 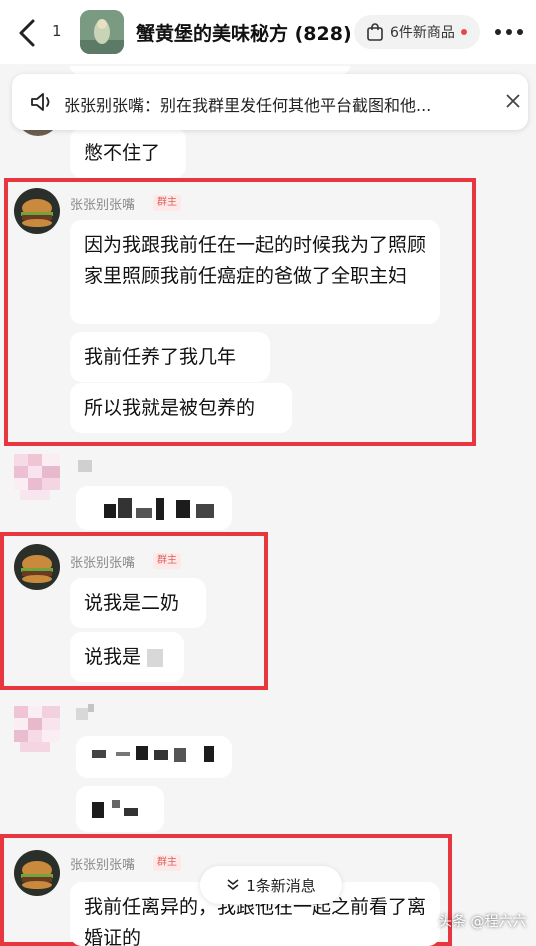 What do you see at coordinates (160, 357) in the screenshot?
I see `message-text: 我前任养了我几年` at bounding box center [160, 357].